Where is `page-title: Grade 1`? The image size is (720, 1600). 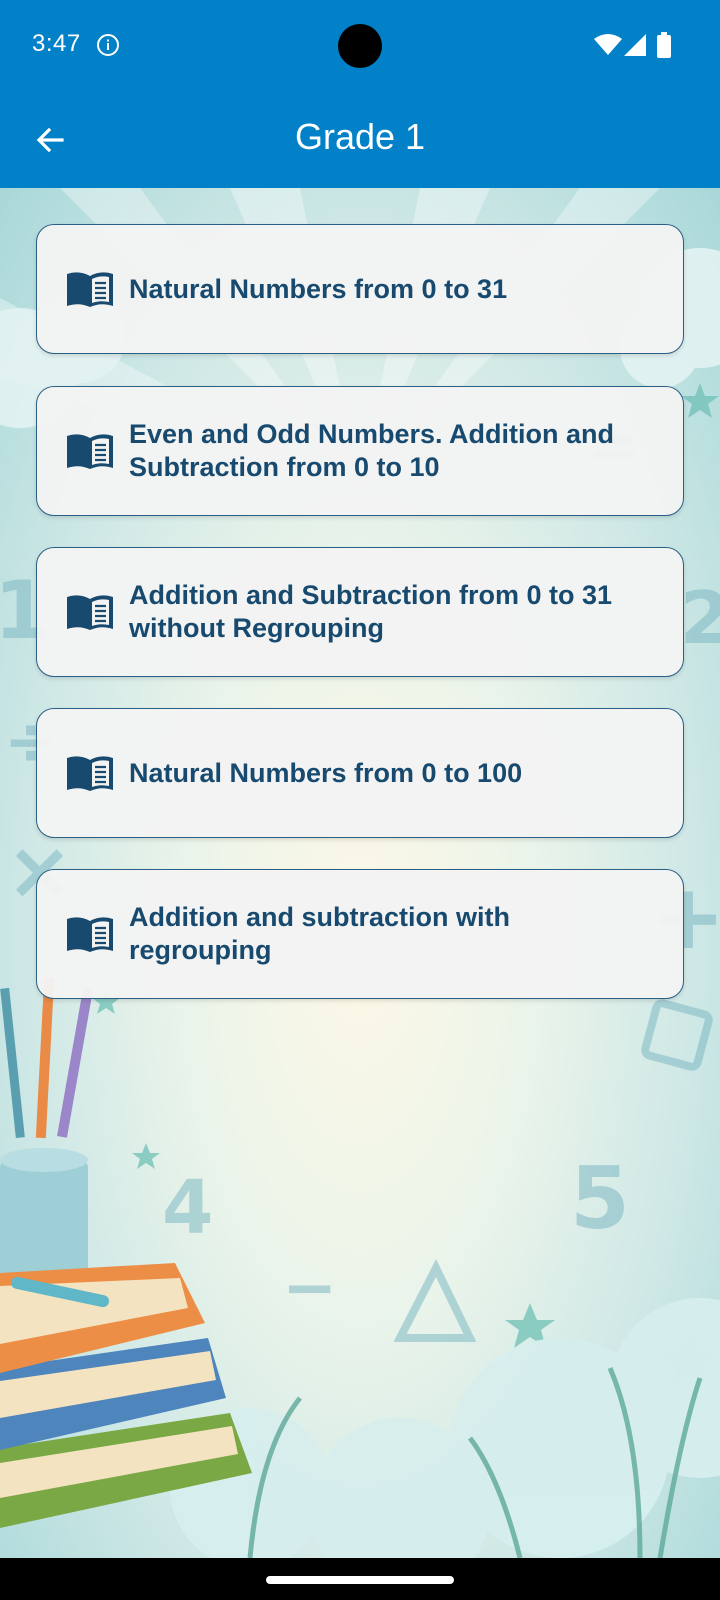 page-title: Grade 1 is located at coordinates (360, 136).